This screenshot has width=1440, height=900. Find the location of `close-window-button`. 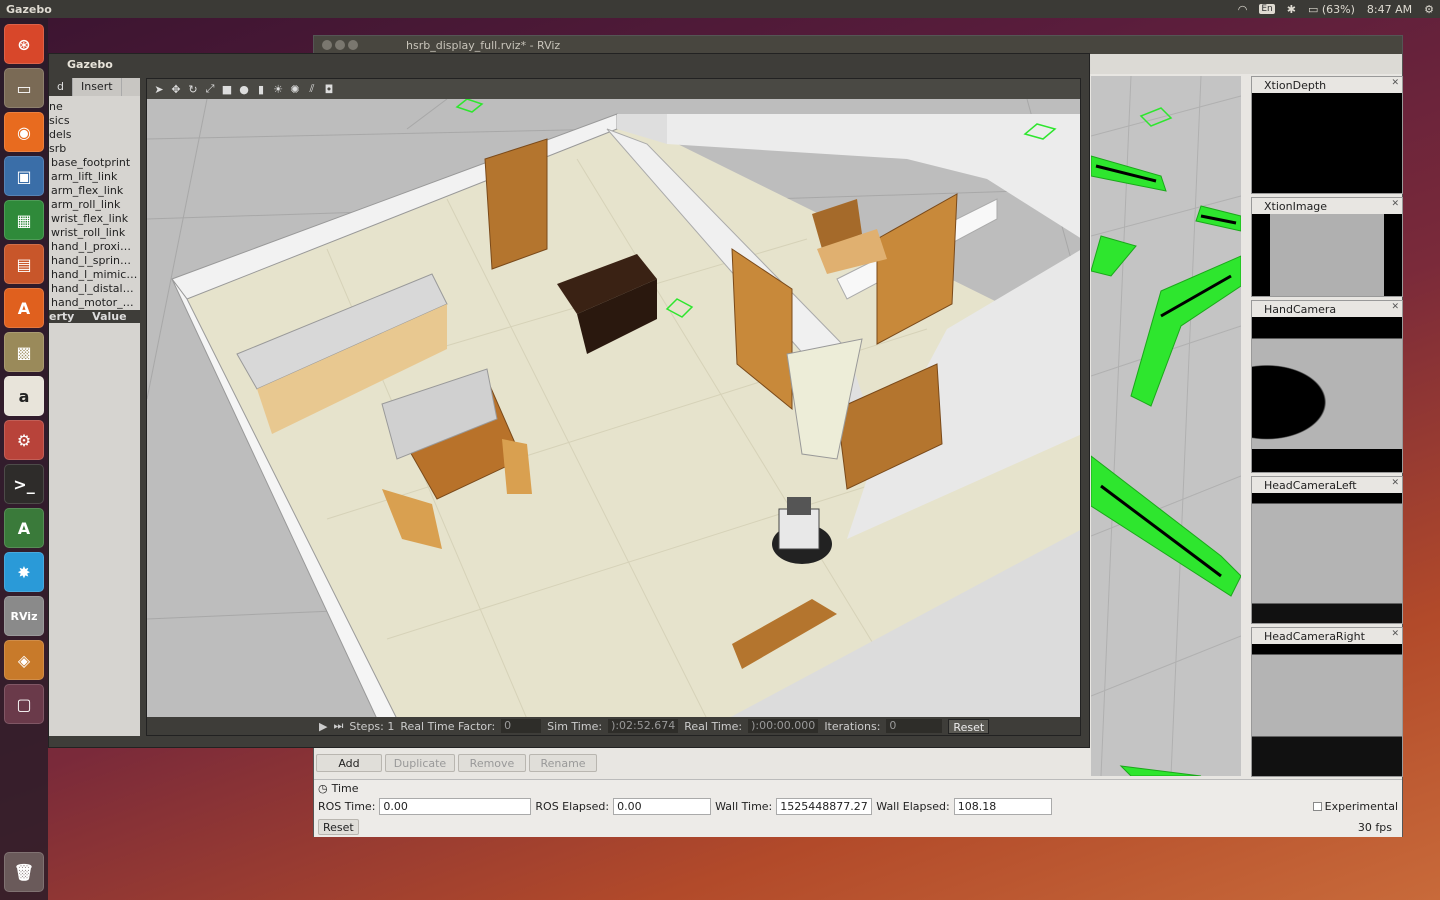

close-window-button is located at coordinates (327, 45).